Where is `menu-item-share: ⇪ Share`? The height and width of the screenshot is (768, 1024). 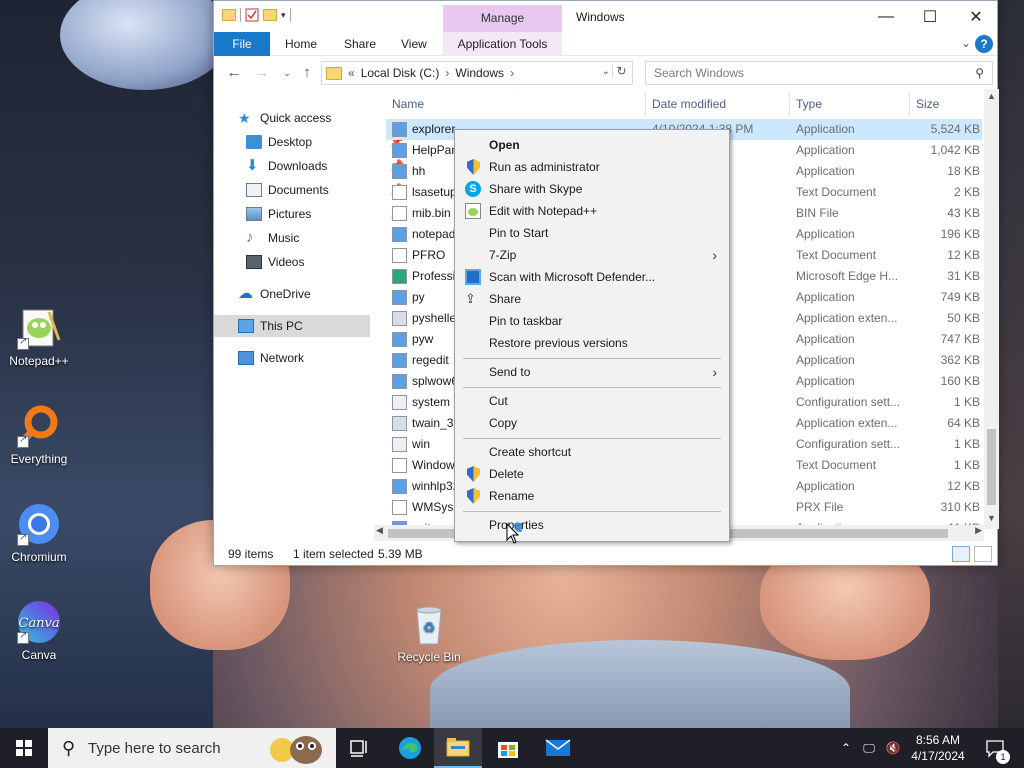
menu-item-share: ⇪ Share is located at coordinates (592, 299).